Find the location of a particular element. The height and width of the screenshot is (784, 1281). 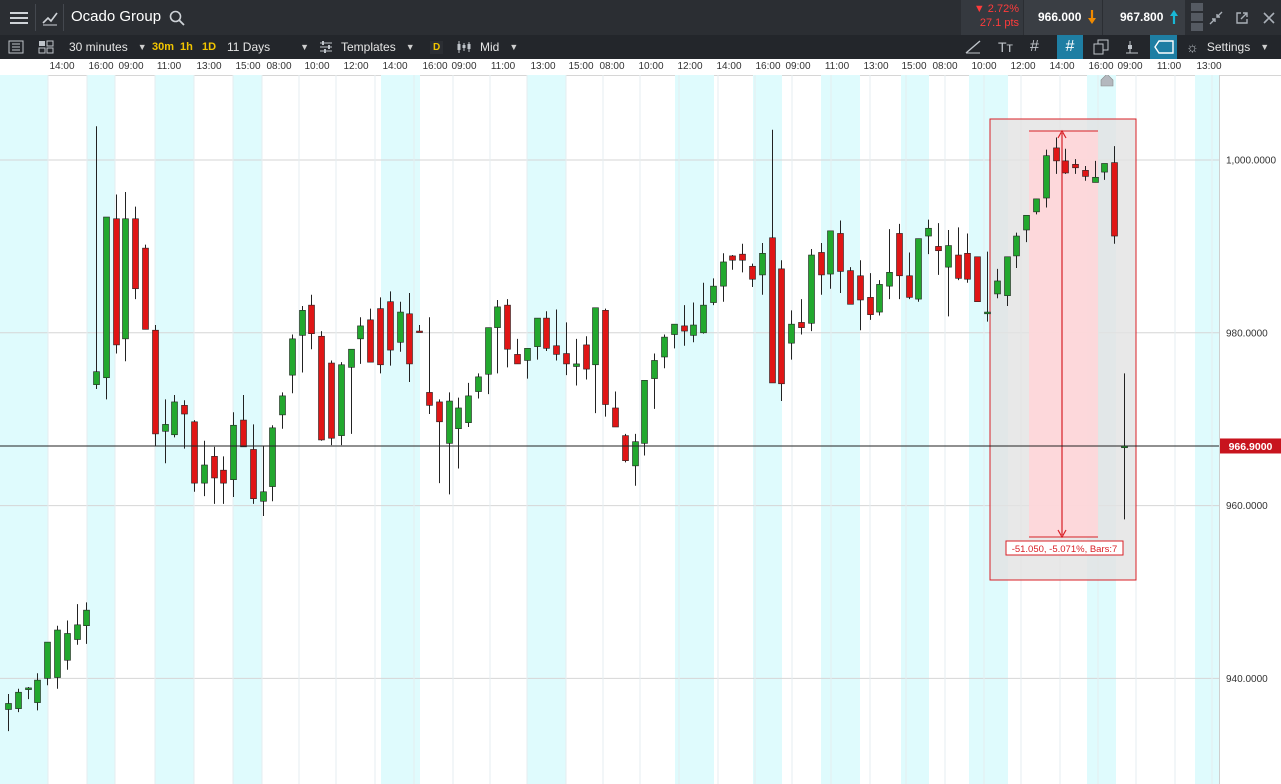

settings-label: Settings is located at coordinates (1228, 47).